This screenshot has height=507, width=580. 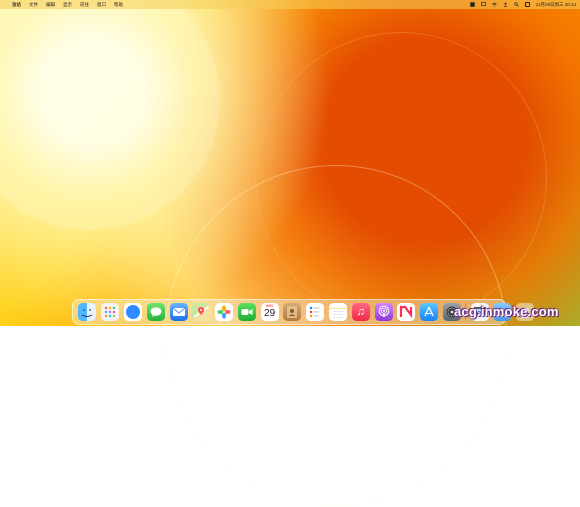 What do you see at coordinates (516, 4) in the screenshot?
I see `search-icon` at bounding box center [516, 4].